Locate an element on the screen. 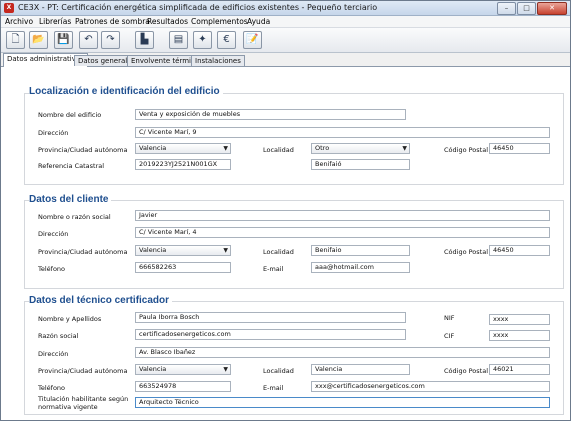  location-postal-code-input: 46450 is located at coordinates (519, 148).